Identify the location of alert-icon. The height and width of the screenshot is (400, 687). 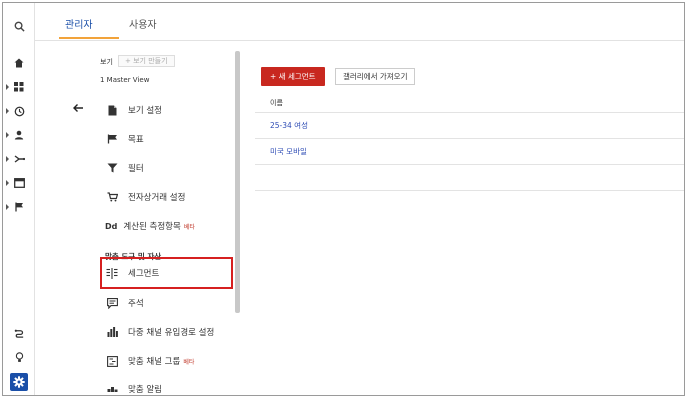
(112, 388).